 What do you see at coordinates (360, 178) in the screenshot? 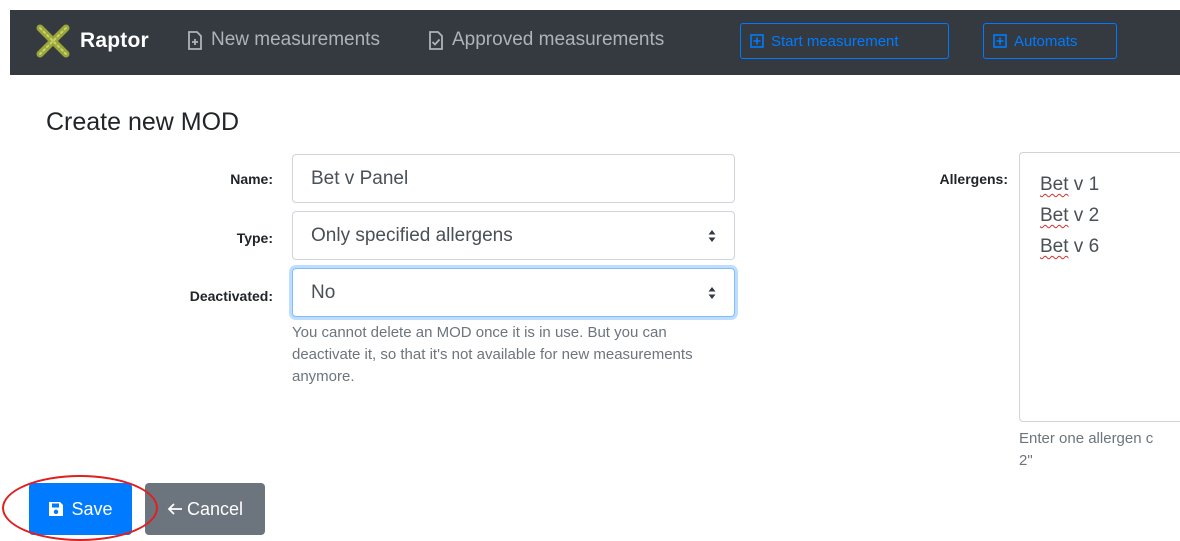
I see `name-input-value: Bet v Panel` at bounding box center [360, 178].